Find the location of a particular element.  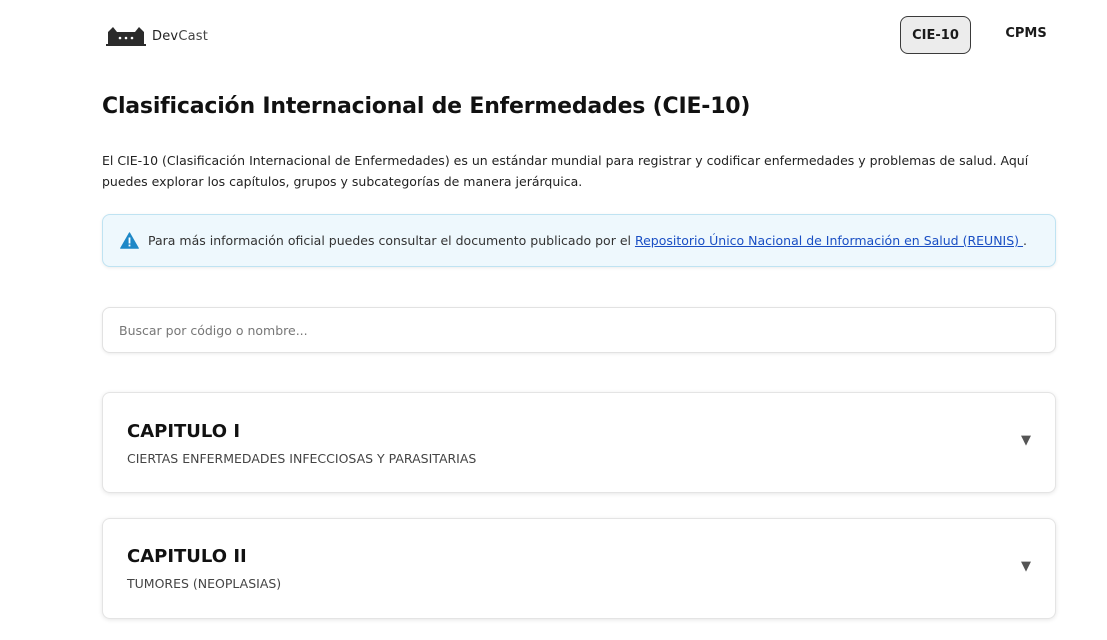

search-input is located at coordinates (587, 330).